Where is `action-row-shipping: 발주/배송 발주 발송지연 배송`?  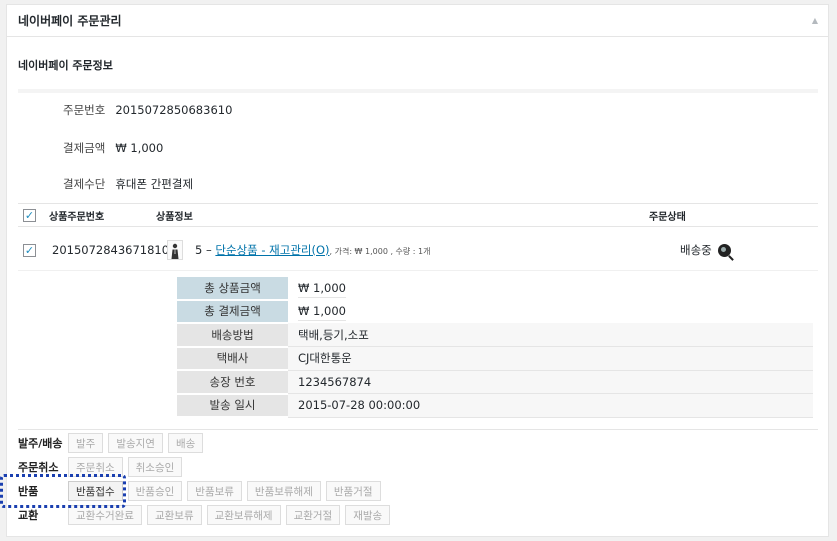 action-row-shipping: 발주/배송 발주 발송지연 배송 is located at coordinates (113, 443).